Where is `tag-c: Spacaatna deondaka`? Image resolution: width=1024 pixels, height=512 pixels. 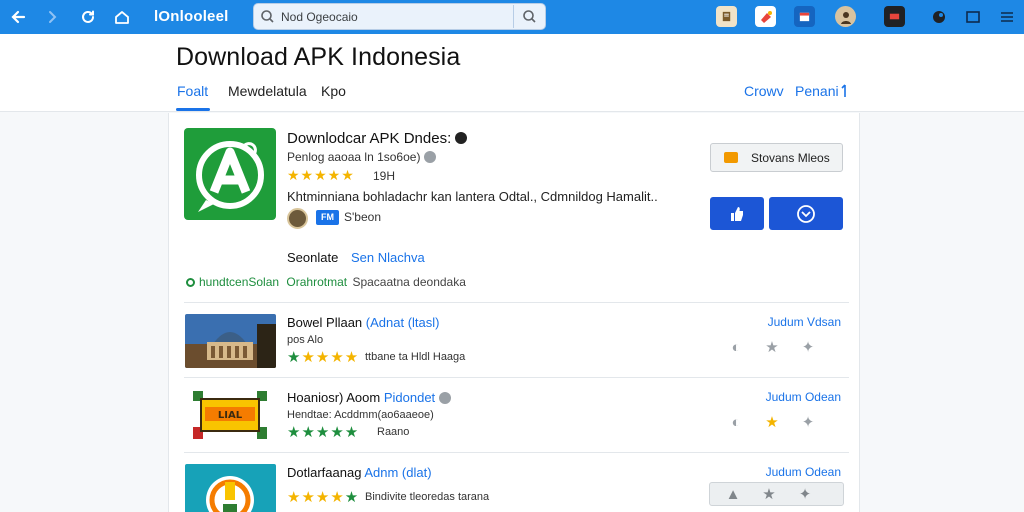 tag-c: Spacaatna deondaka is located at coordinates (408, 282).